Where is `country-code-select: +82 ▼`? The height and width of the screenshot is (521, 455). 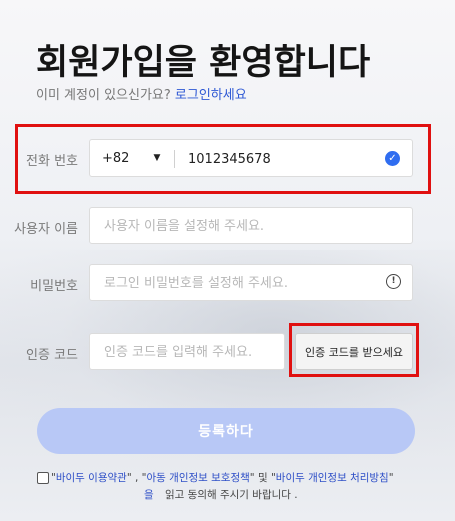
country-code-select: +82 ▼ is located at coordinates (131, 158).